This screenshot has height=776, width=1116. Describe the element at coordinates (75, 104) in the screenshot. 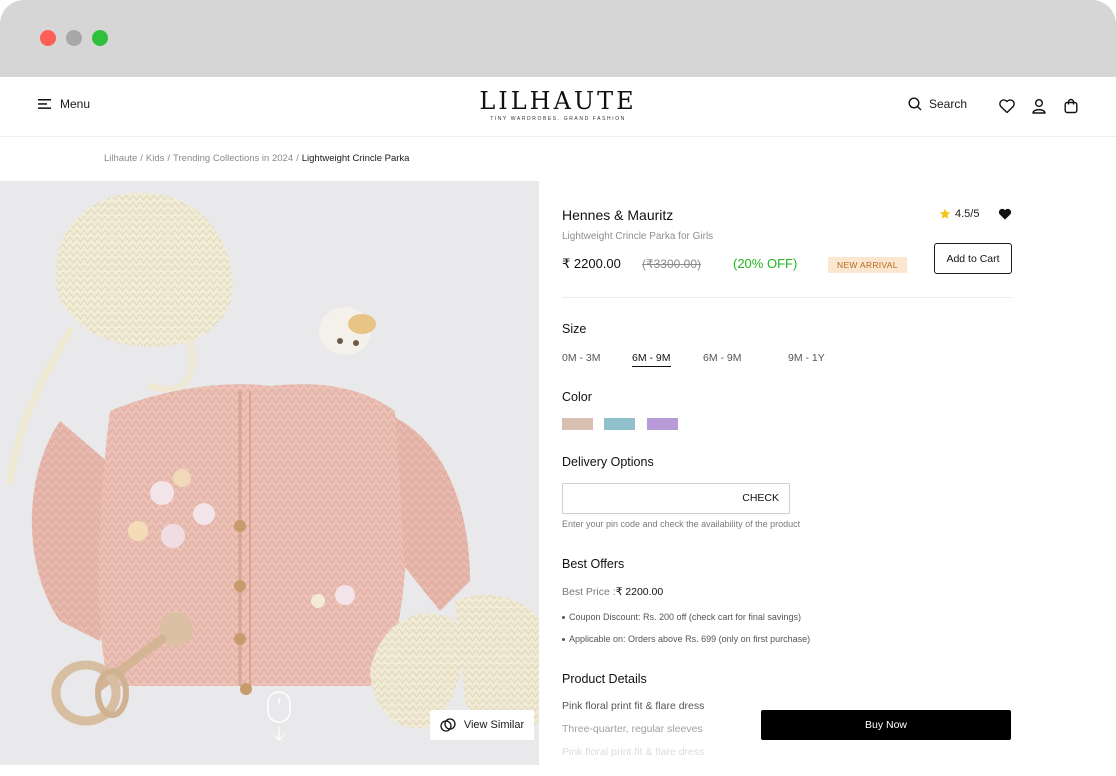

I see `menu-label: Menu` at that location.